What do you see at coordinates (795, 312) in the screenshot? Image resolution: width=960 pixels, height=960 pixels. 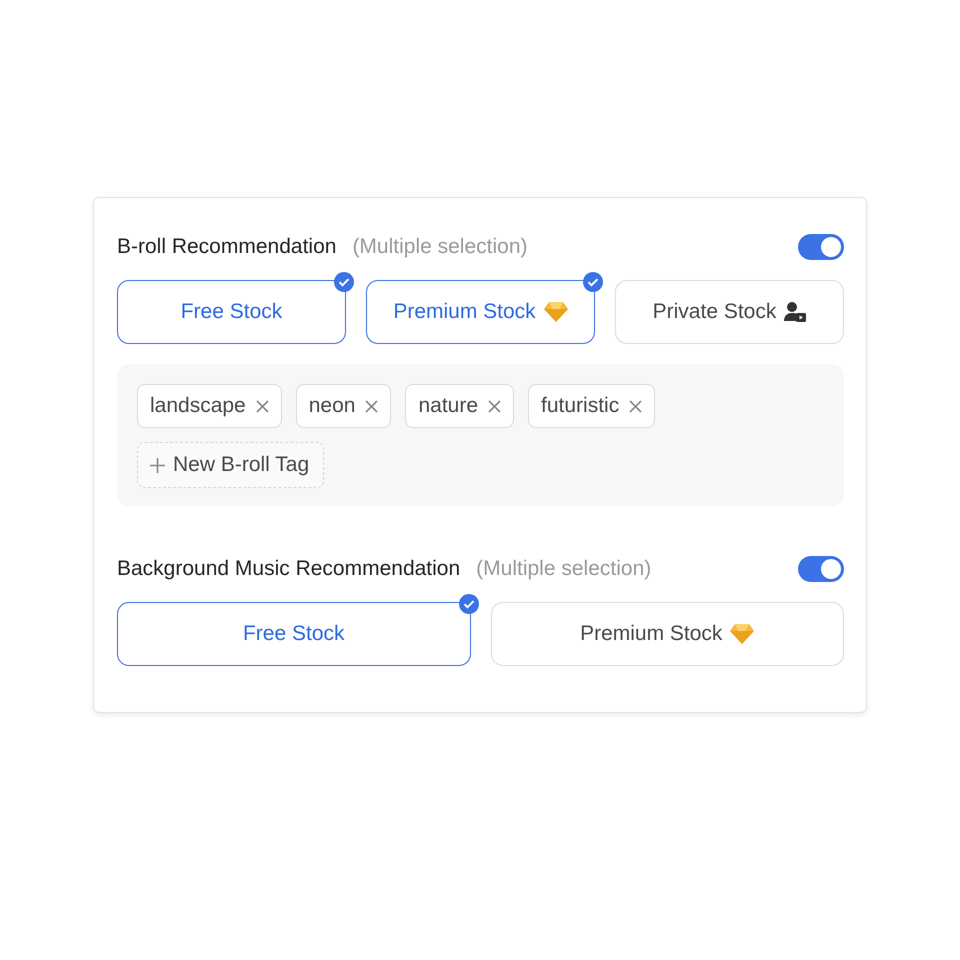 I see `person-video-icon` at bounding box center [795, 312].